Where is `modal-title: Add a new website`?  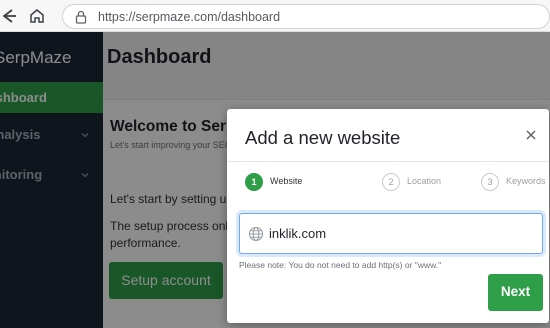
modal-title: Add a new website is located at coordinates (323, 137).